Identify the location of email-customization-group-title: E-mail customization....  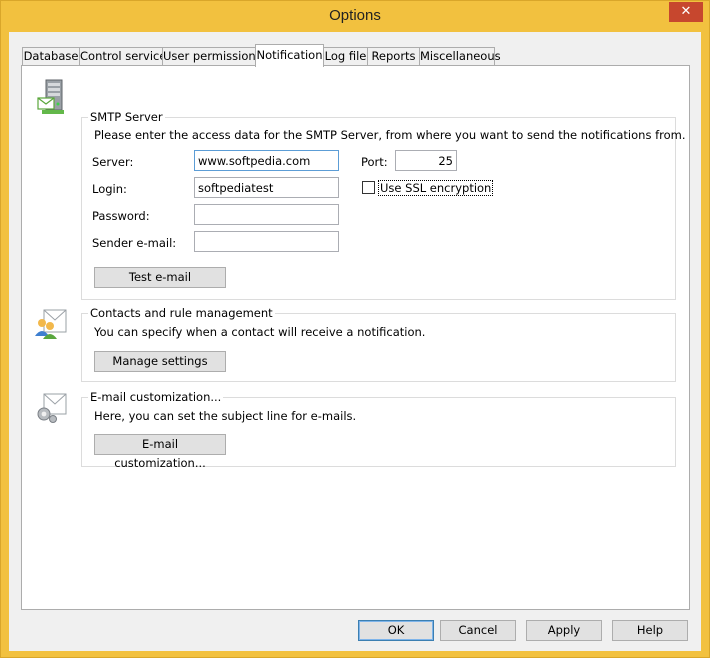
(156, 397).